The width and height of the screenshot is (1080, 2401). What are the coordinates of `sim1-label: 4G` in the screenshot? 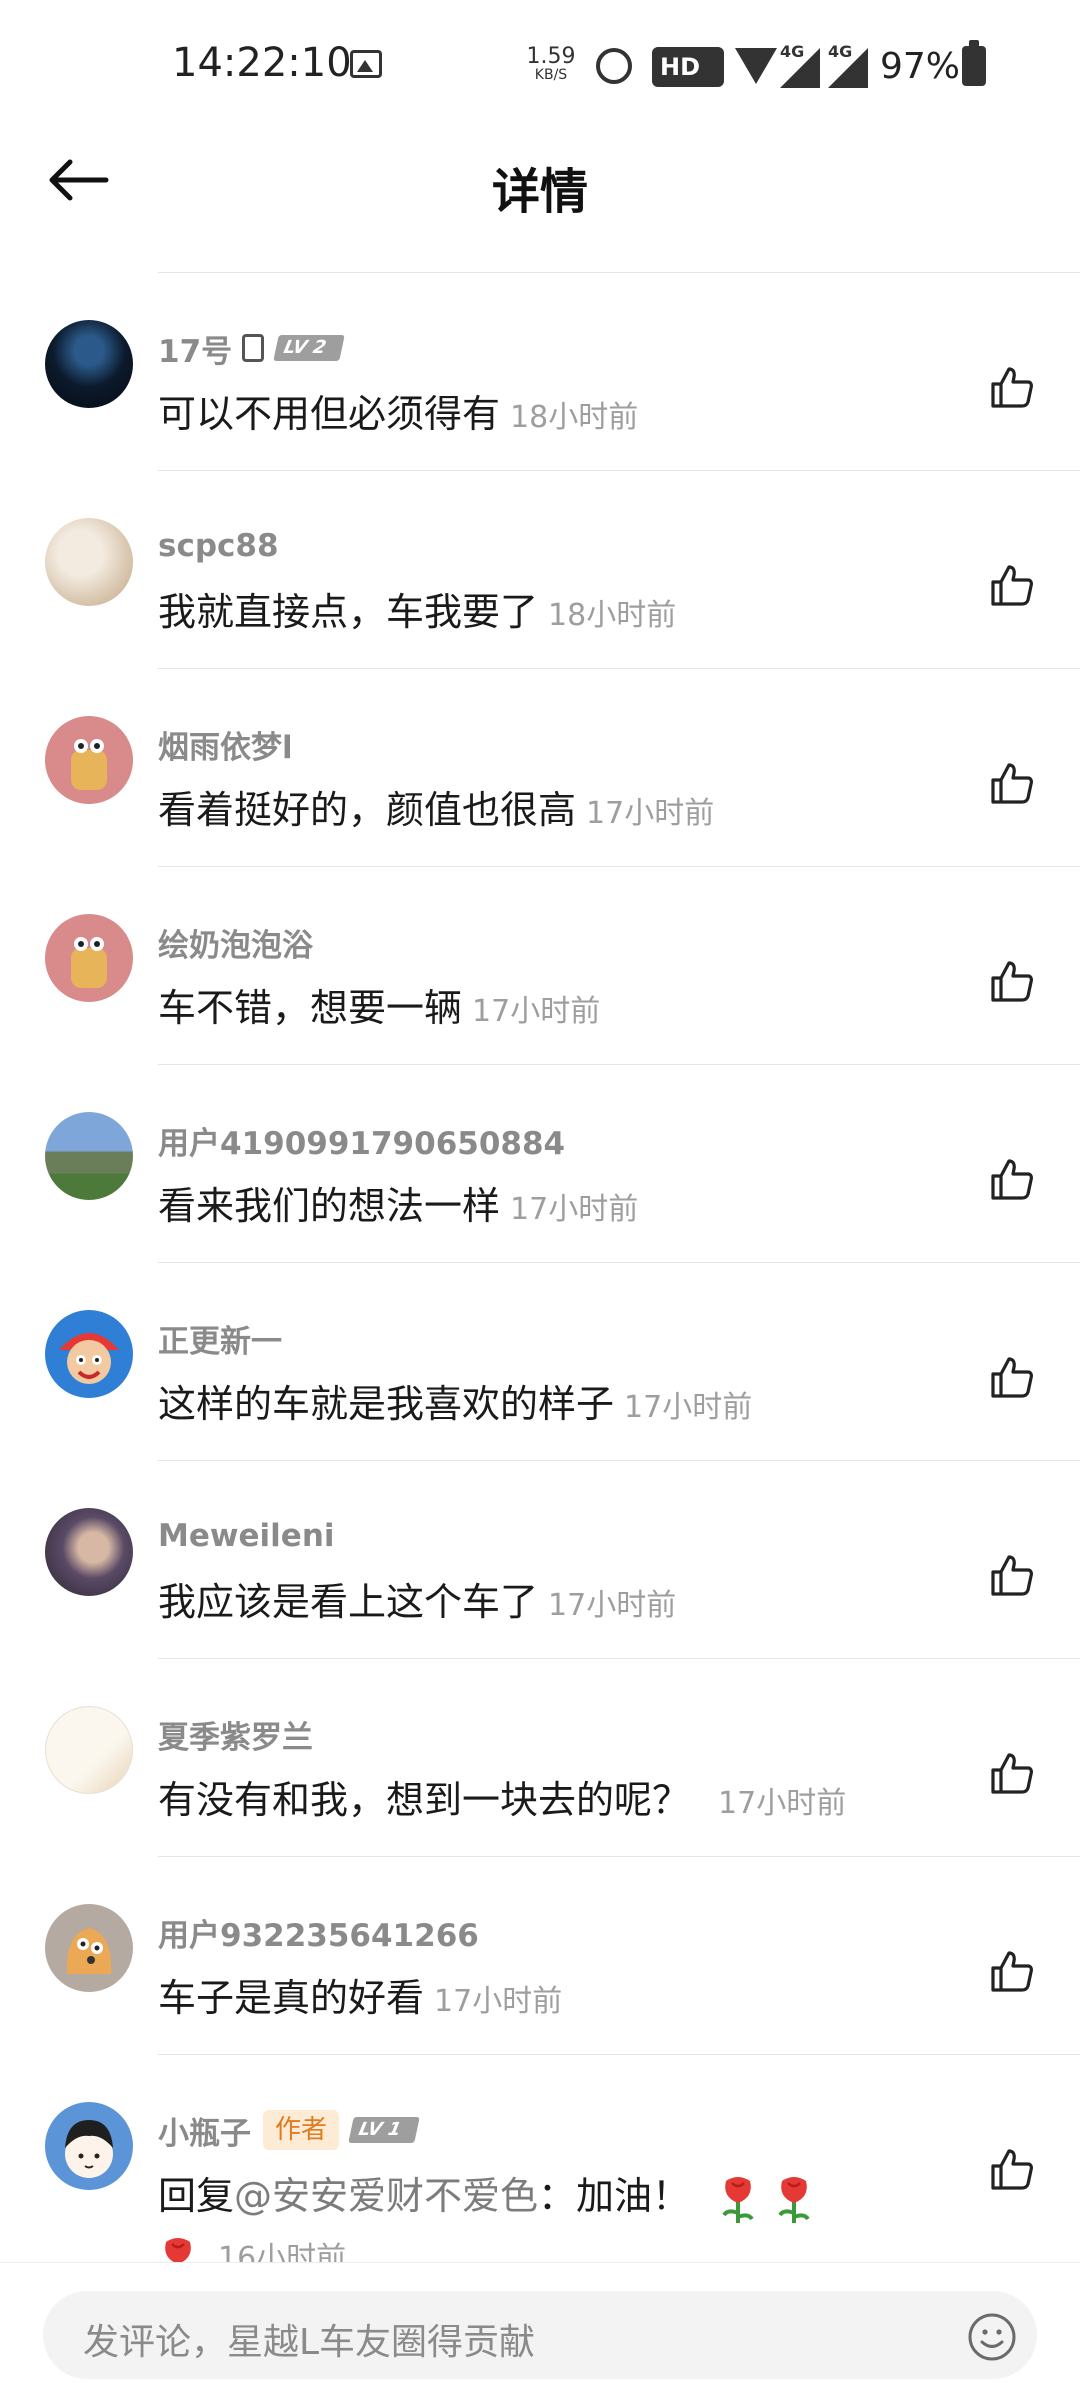 It's located at (792, 51).